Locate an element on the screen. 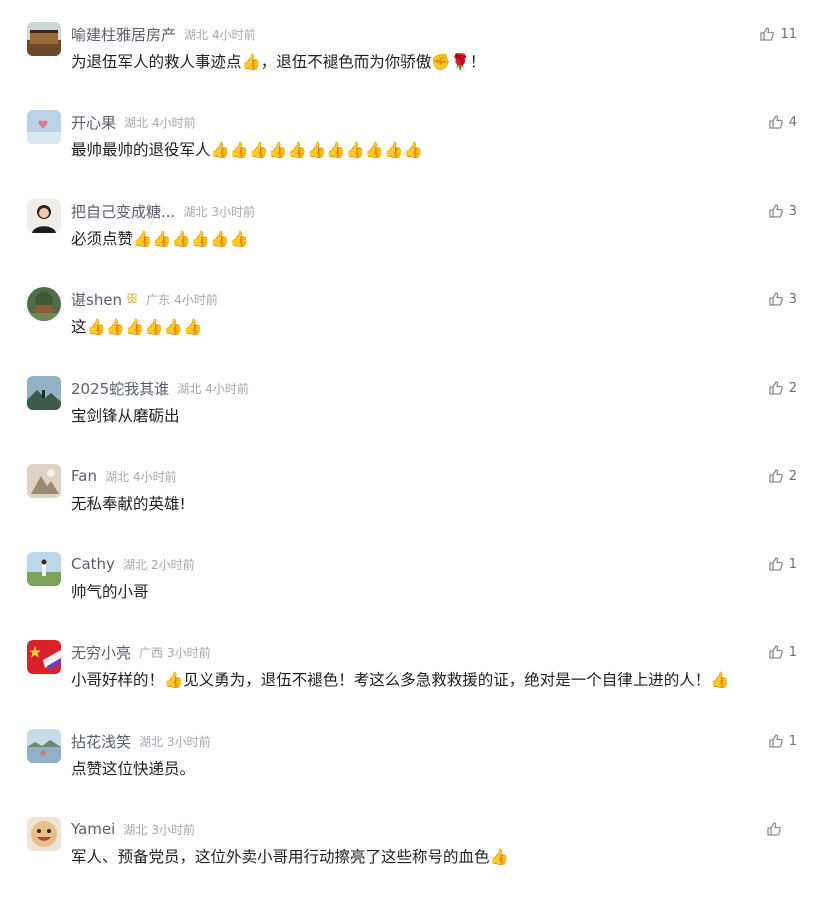  ribbon-badge-icon: ꕥ is located at coordinates (132, 299).